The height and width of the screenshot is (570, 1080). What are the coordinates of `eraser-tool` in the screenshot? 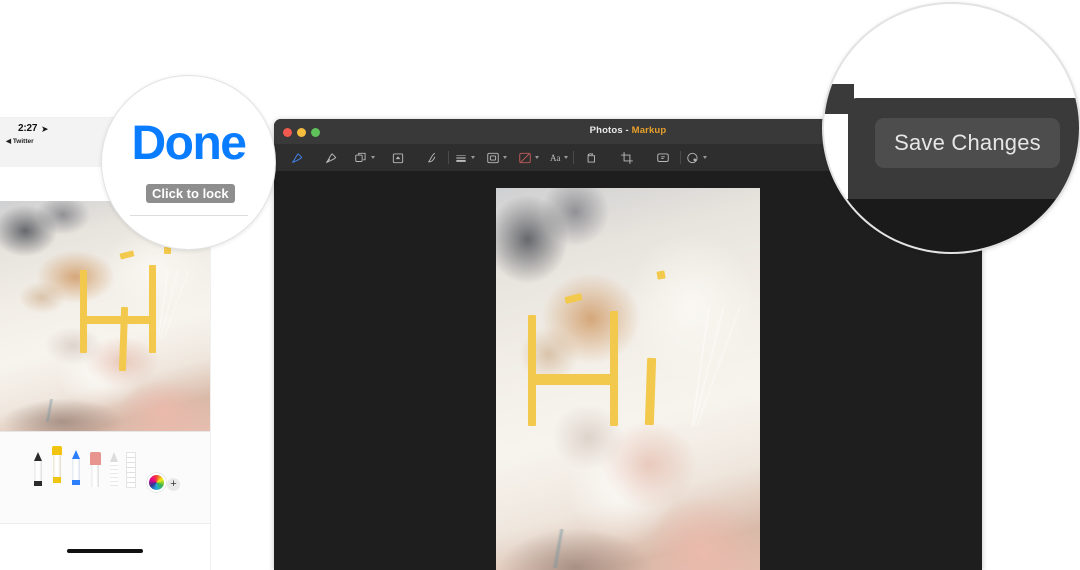 It's located at (95, 473).